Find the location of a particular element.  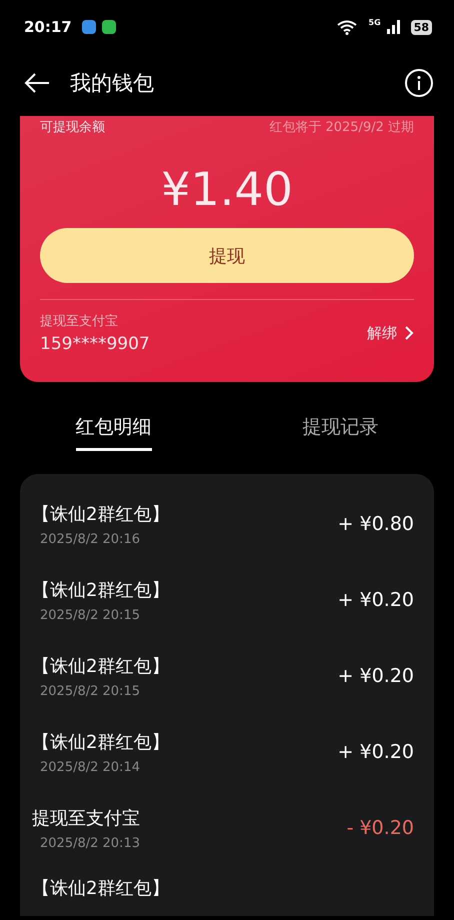

withdraw-button: 提现 is located at coordinates (227, 255).